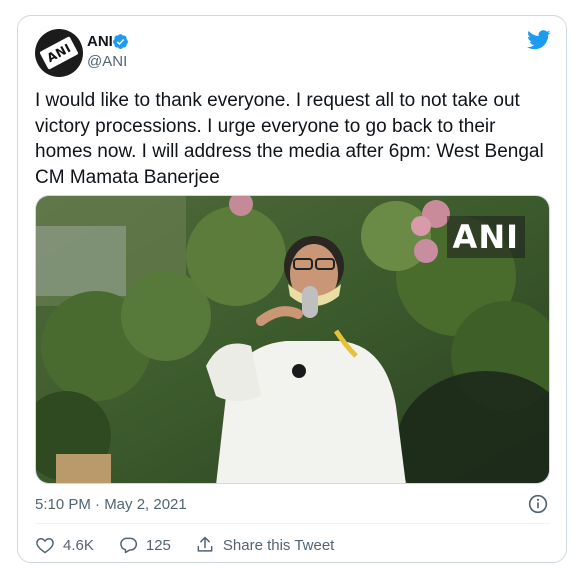  I want to click on avatar: ANI, so click(59, 53).